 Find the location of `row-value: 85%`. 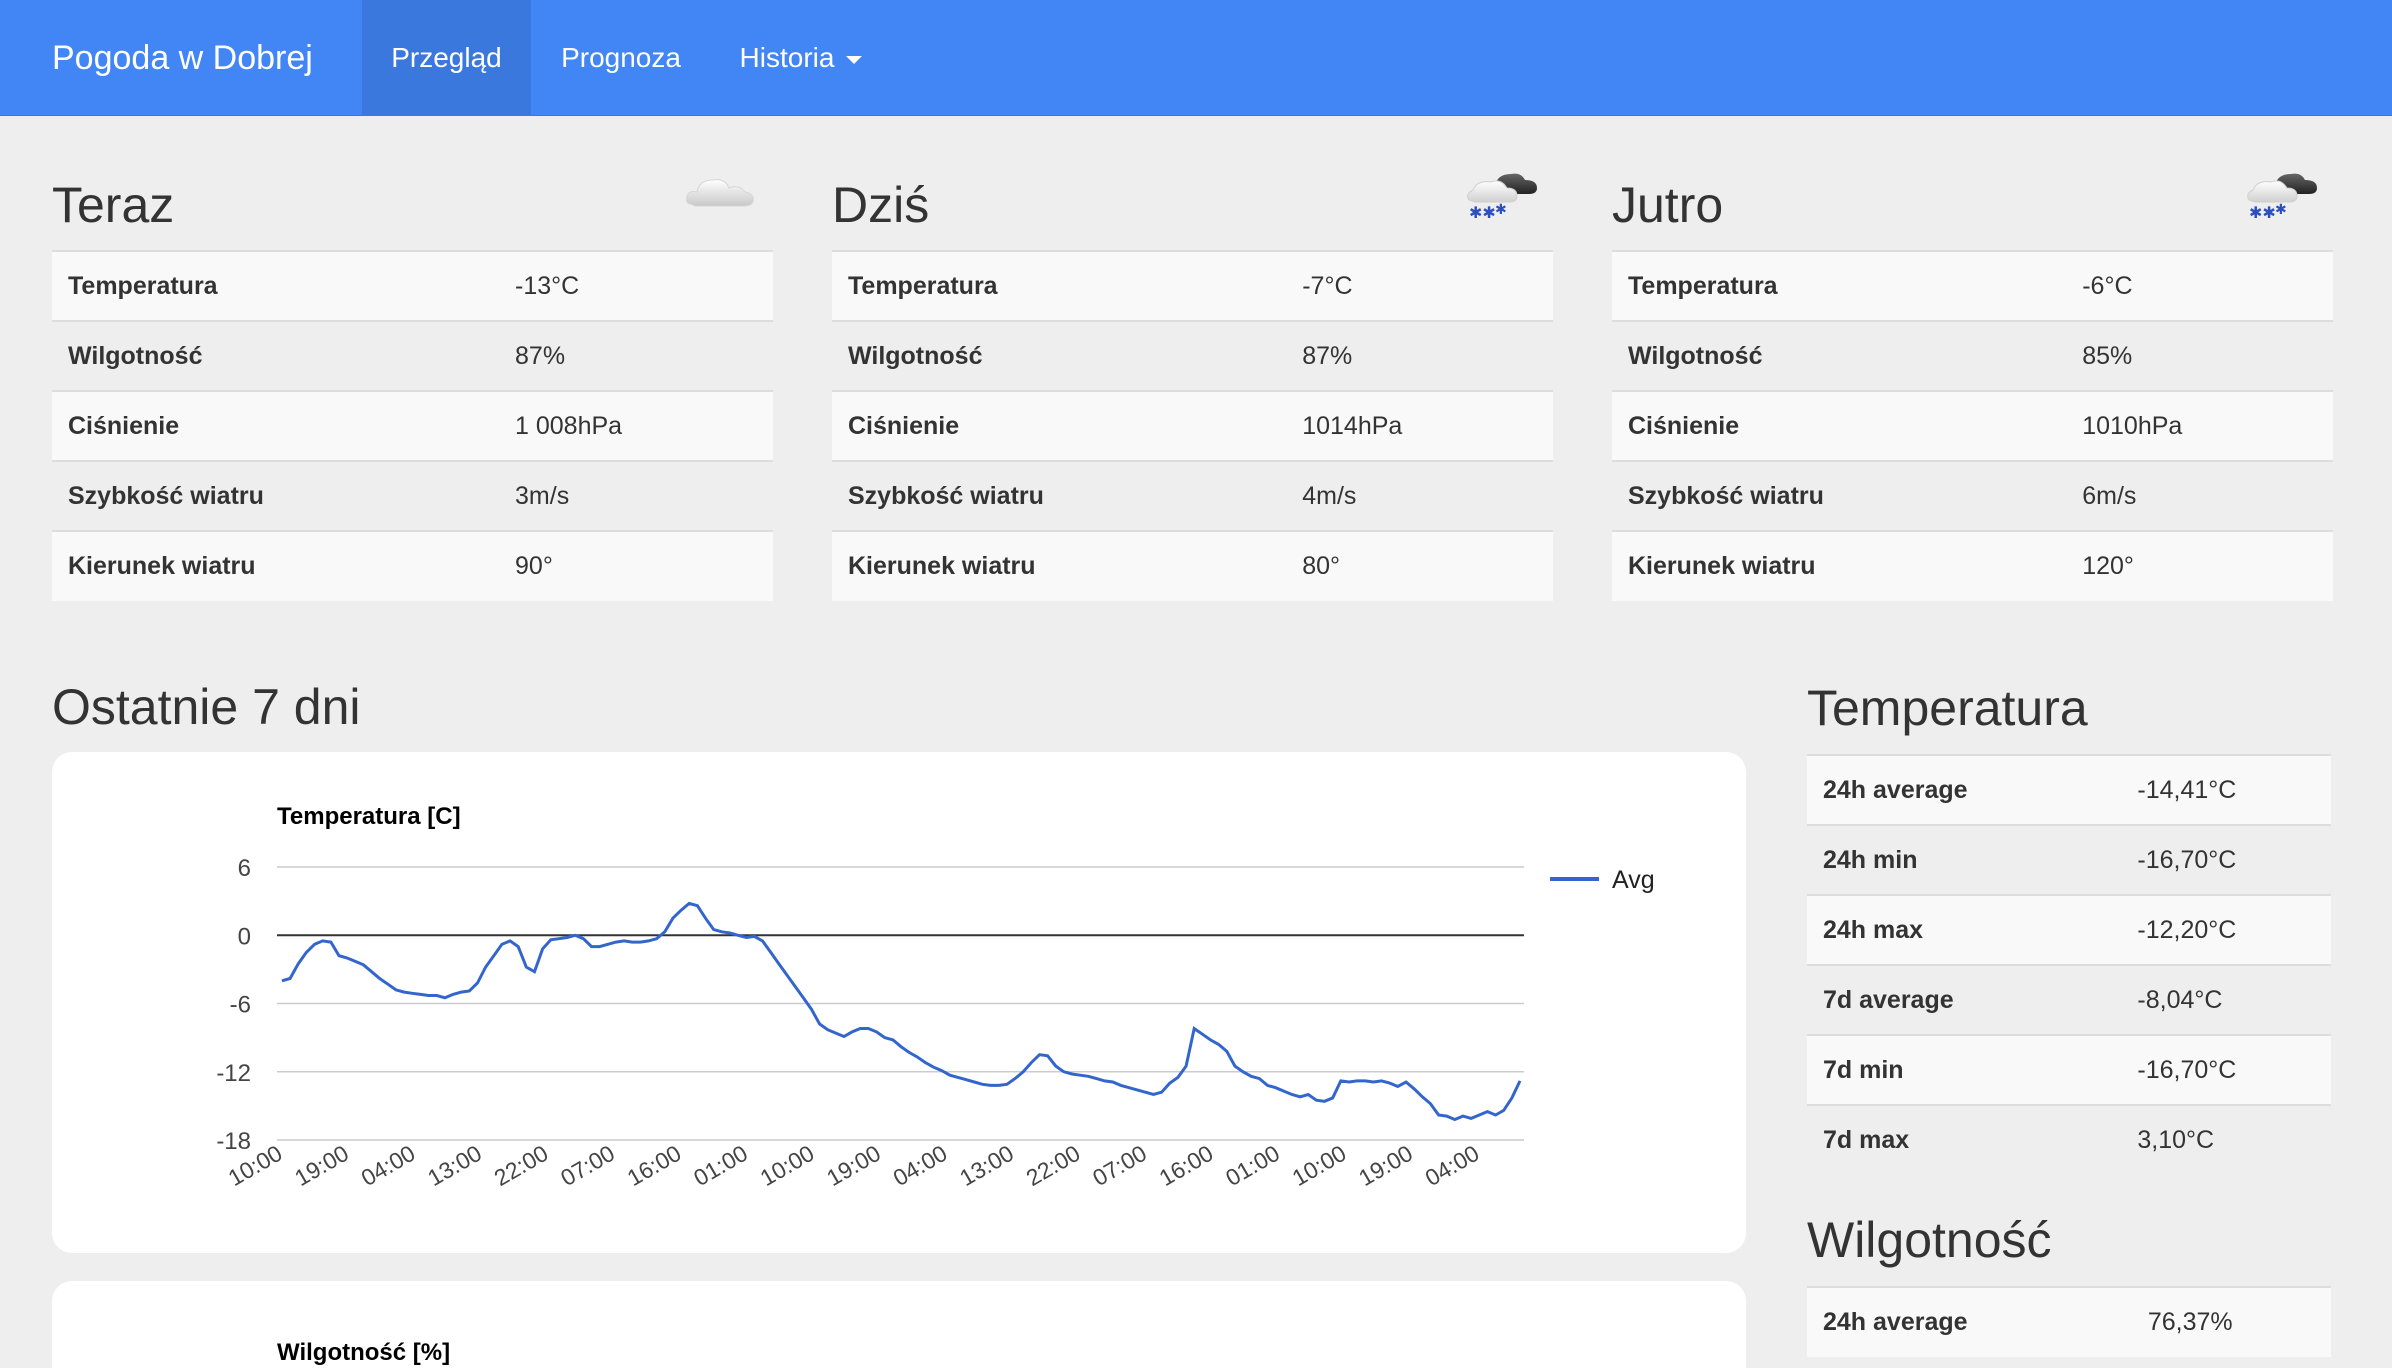

row-value: 85% is located at coordinates (2199, 355).